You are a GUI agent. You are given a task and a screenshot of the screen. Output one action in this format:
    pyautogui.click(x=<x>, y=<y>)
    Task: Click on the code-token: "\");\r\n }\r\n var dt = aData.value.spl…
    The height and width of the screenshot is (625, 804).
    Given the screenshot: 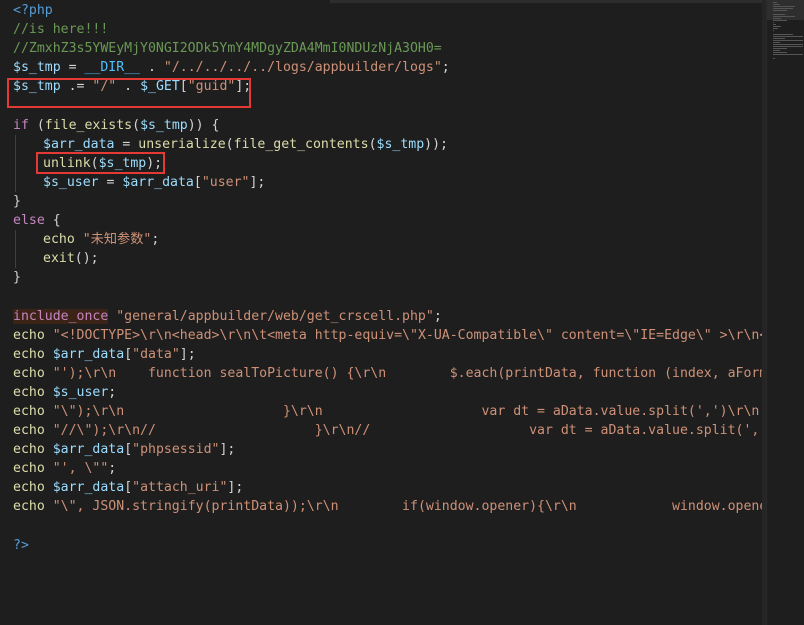 What is the action you would take?
    pyautogui.click(x=406, y=411)
    